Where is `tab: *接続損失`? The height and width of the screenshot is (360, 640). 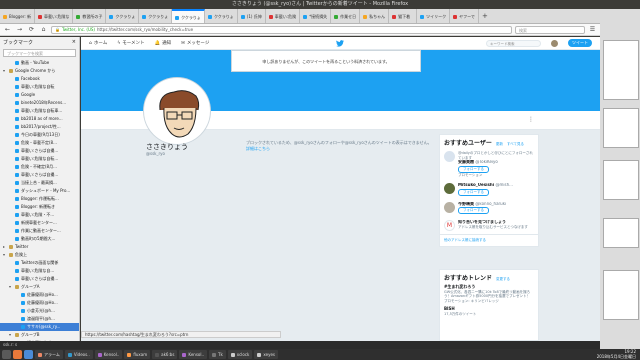 tab: *接続損失 is located at coordinates (316, 16).